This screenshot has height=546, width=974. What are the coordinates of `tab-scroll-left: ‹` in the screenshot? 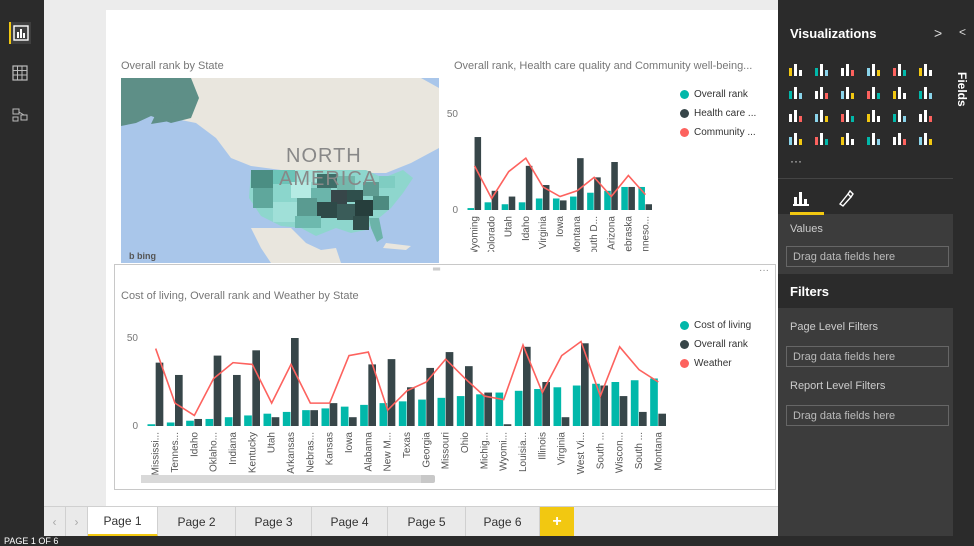 It's located at (55, 522).